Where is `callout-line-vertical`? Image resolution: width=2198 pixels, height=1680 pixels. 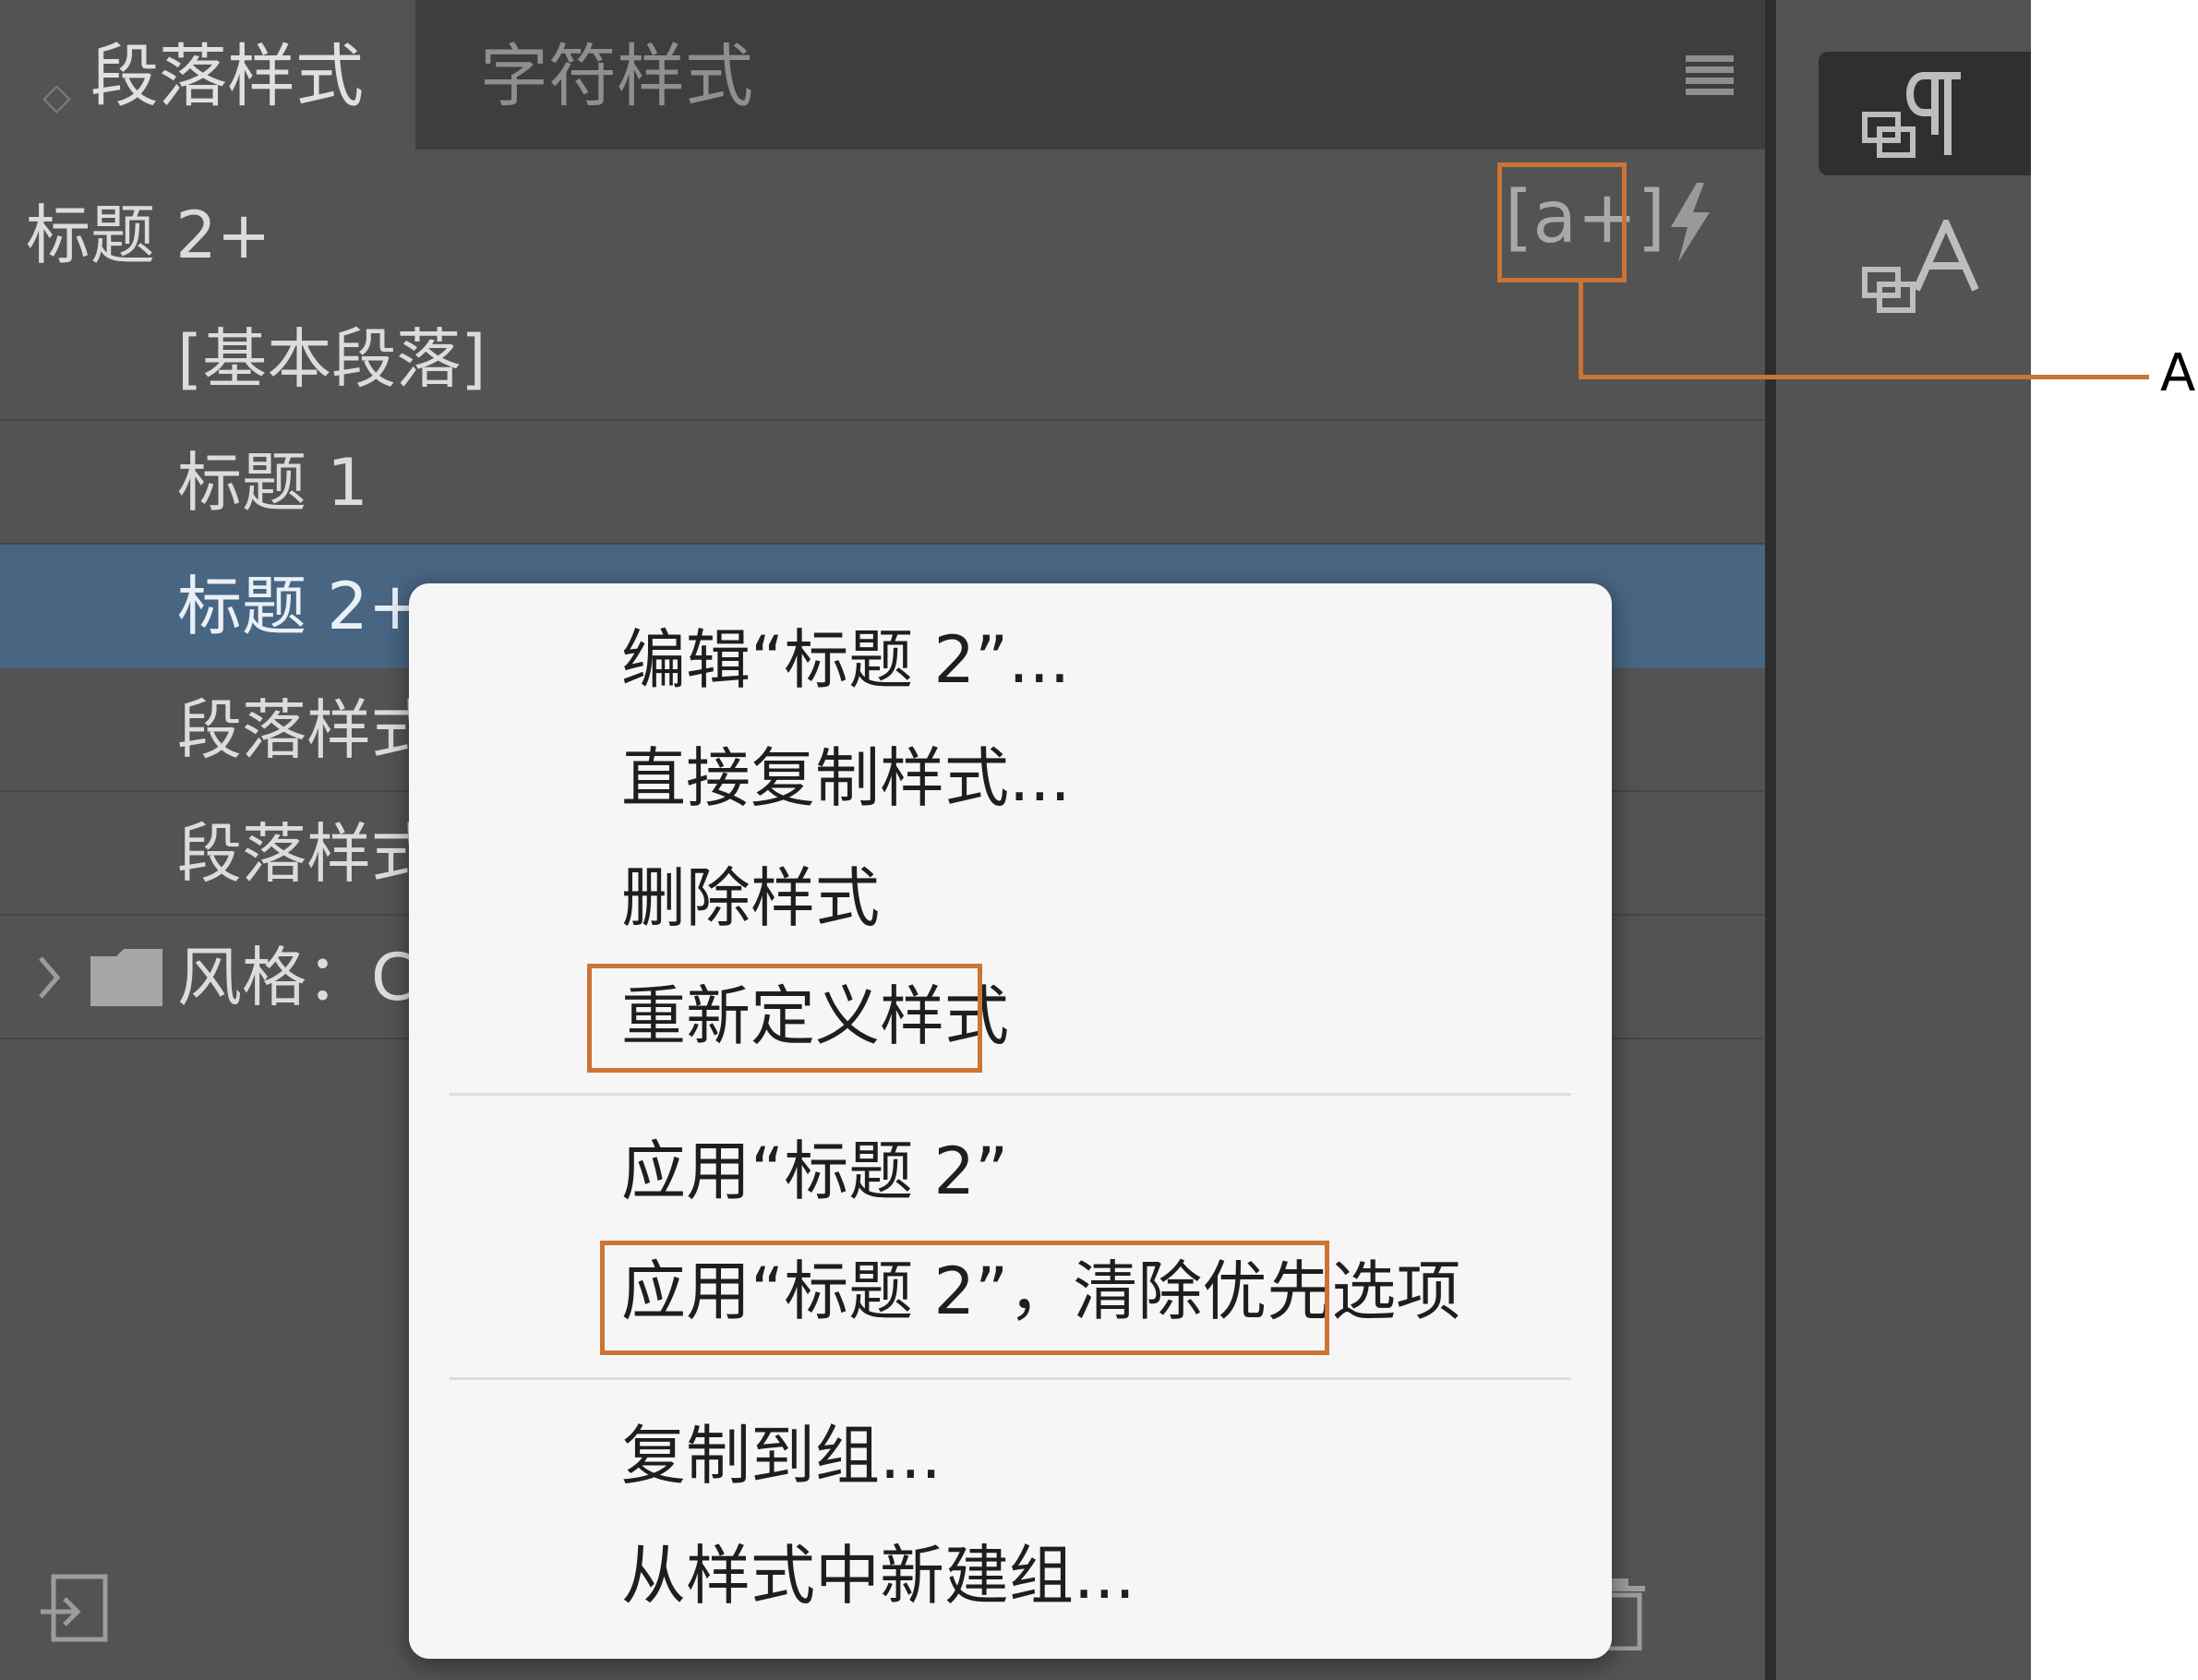 callout-line-vertical is located at coordinates (1581, 330).